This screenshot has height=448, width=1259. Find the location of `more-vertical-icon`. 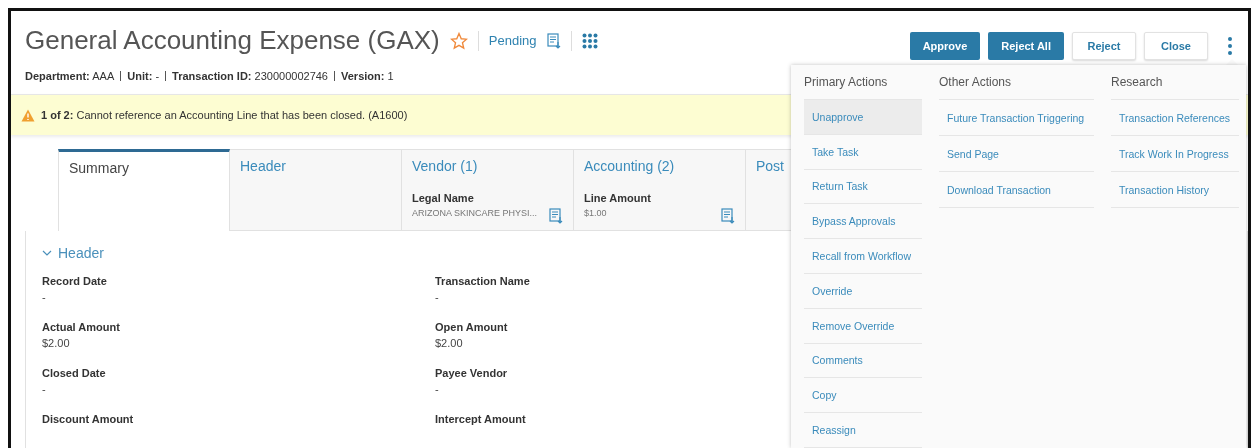

more-vertical-icon is located at coordinates (1230, 46).